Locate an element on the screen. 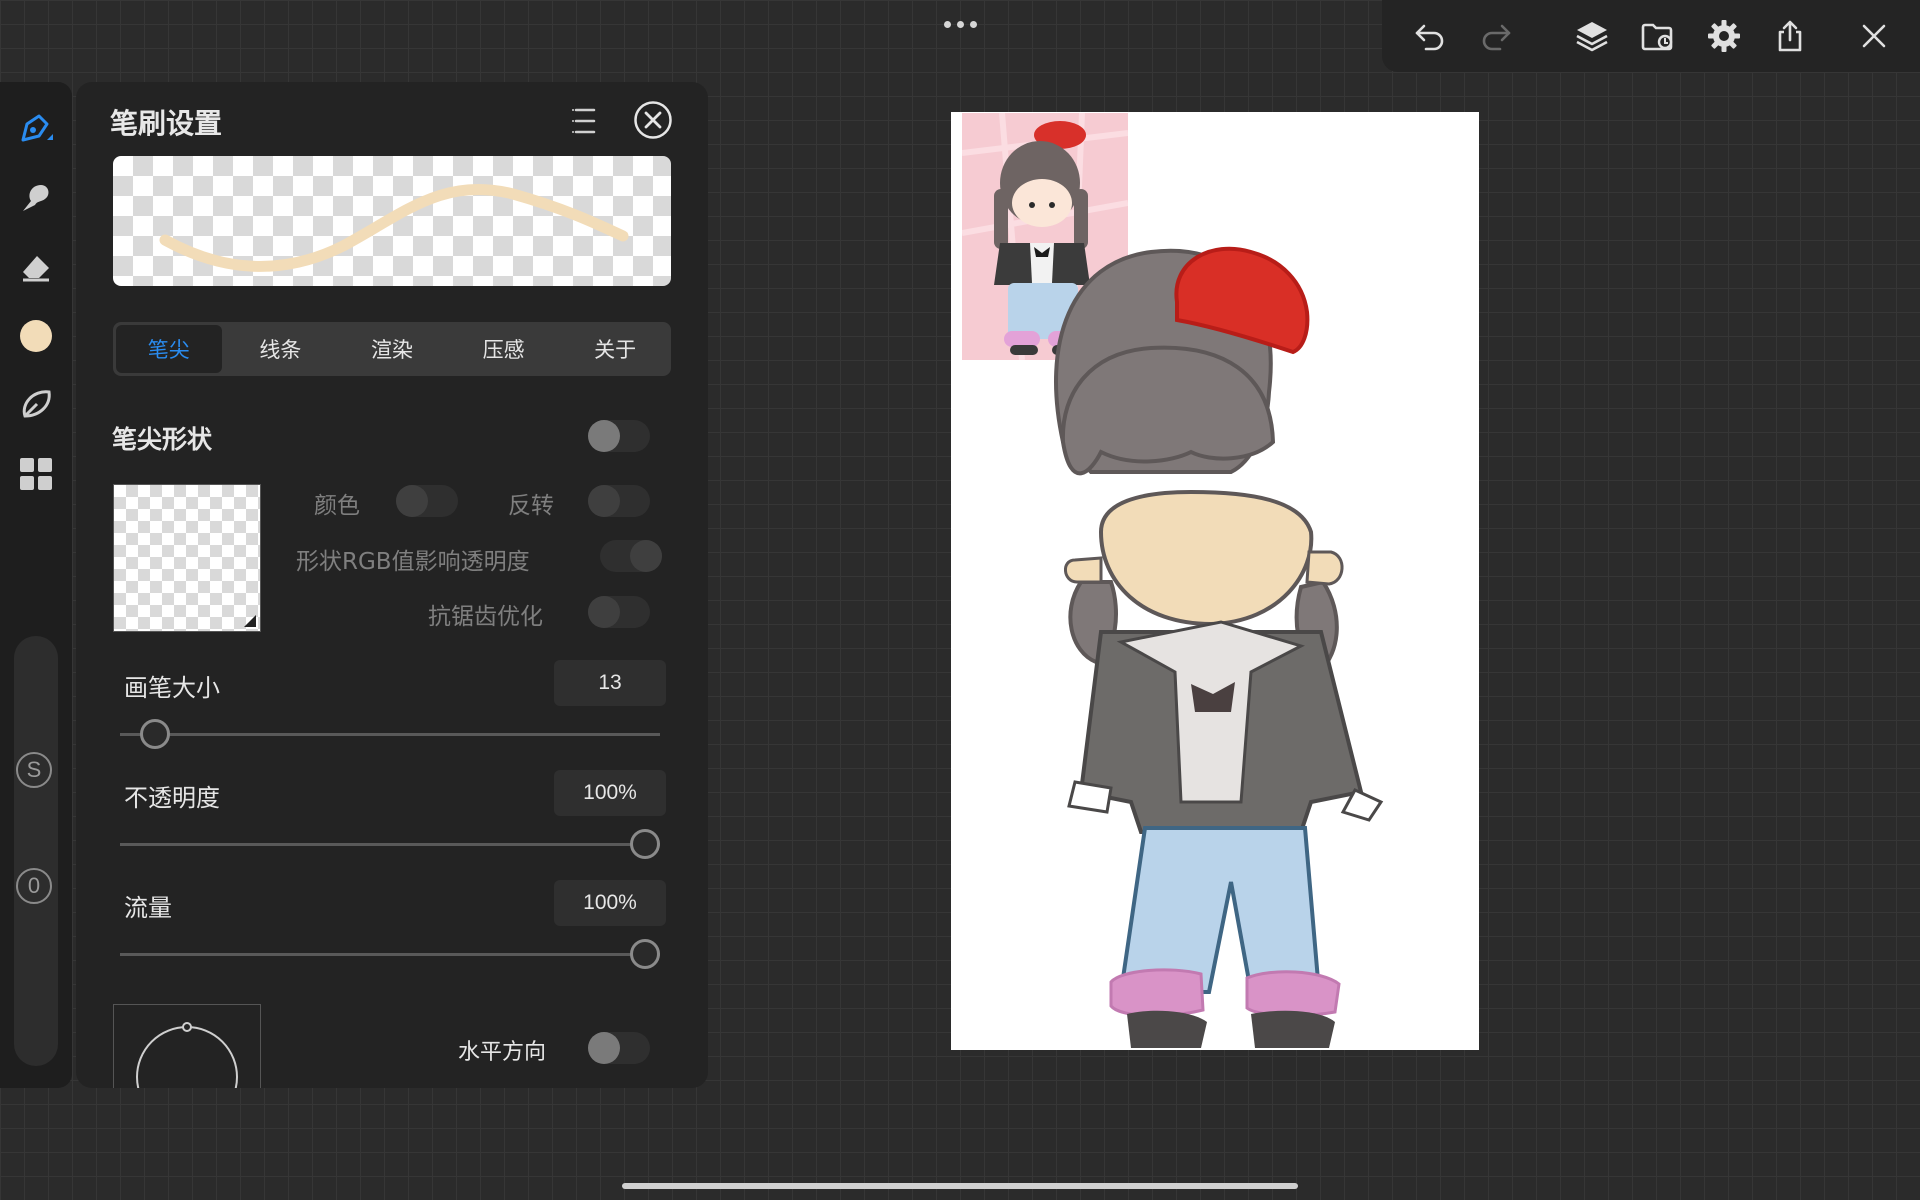 The image size is (1920, 1200). flow-track is located at coordinates (390, 954).